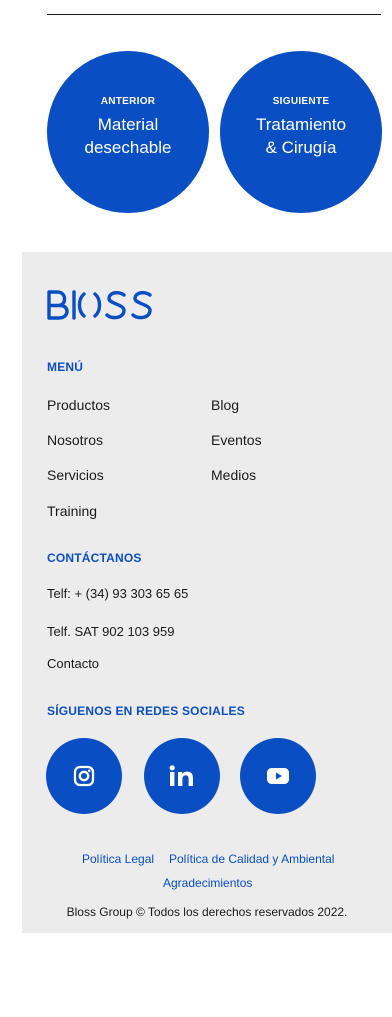  I want to click on previous-post-button: ANTERIOR Material desechable, so click(128, 132).